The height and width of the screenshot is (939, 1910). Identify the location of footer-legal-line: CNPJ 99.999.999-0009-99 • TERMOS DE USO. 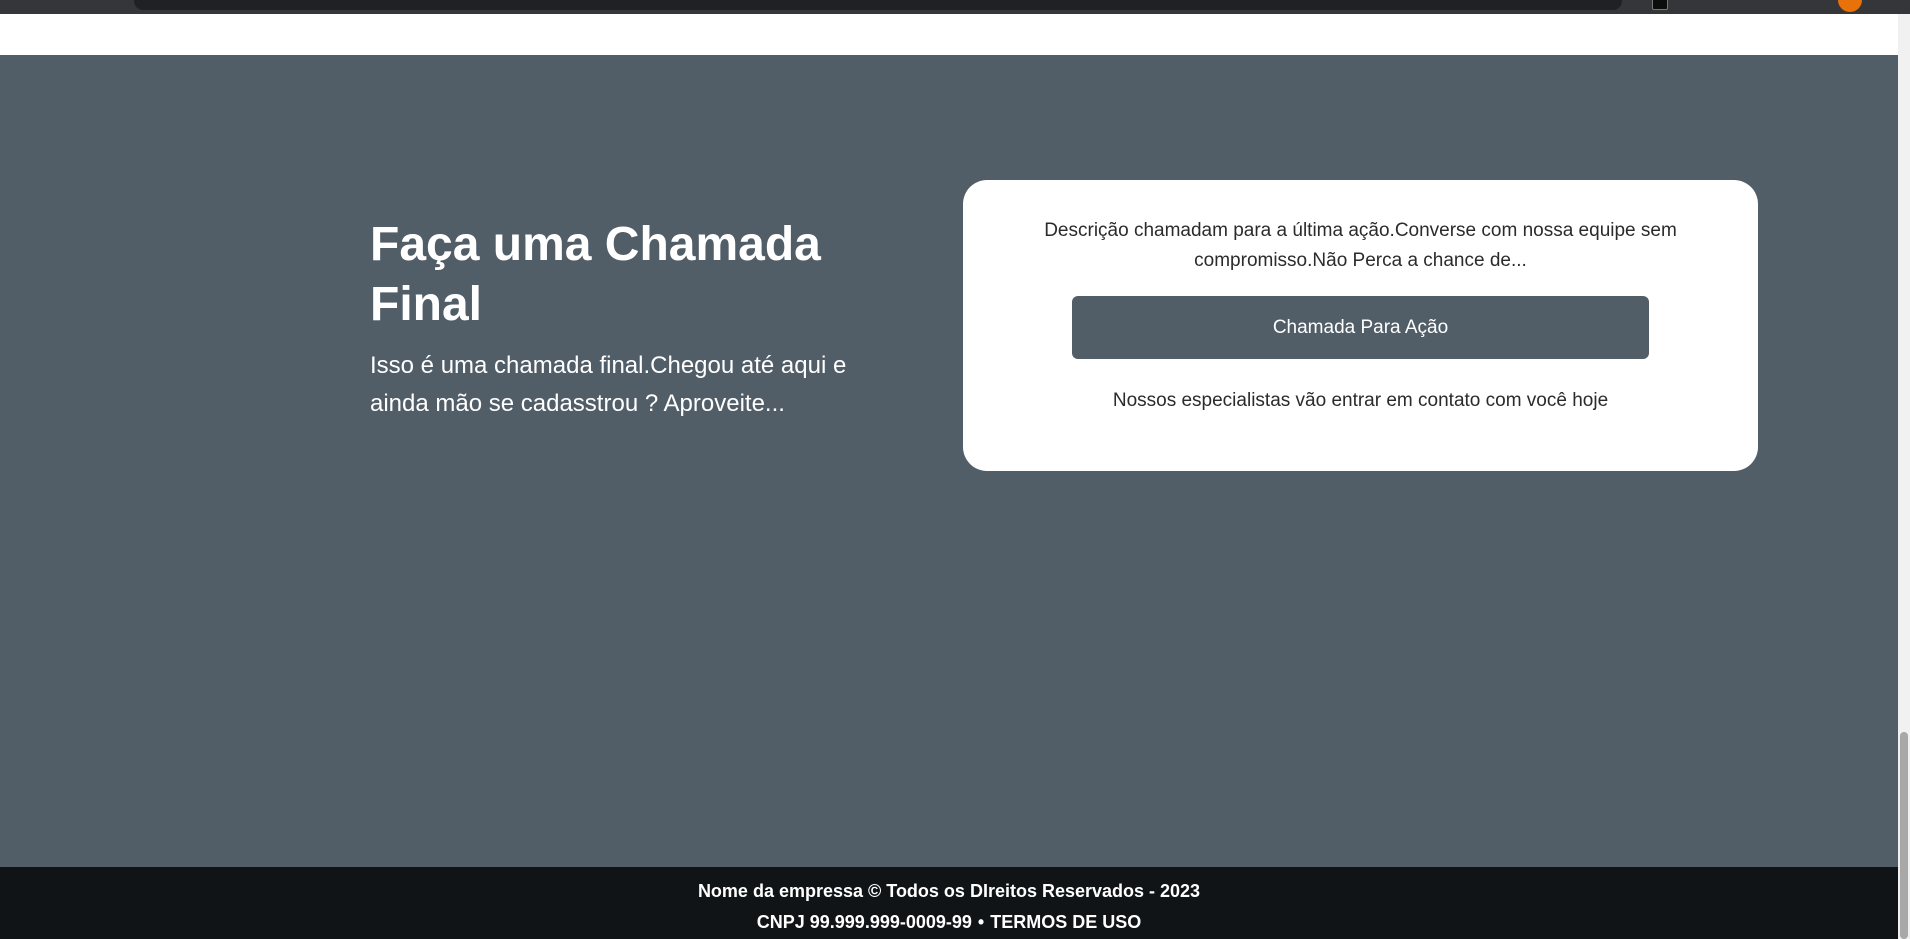
(949, 922).